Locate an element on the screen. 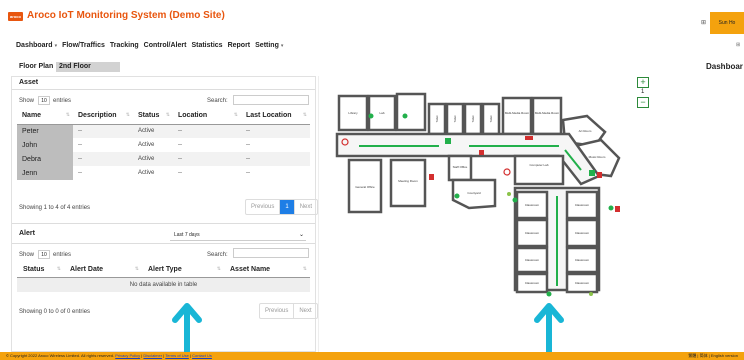  empty-table-message: No data available in table is located at coordinates (163, 284).